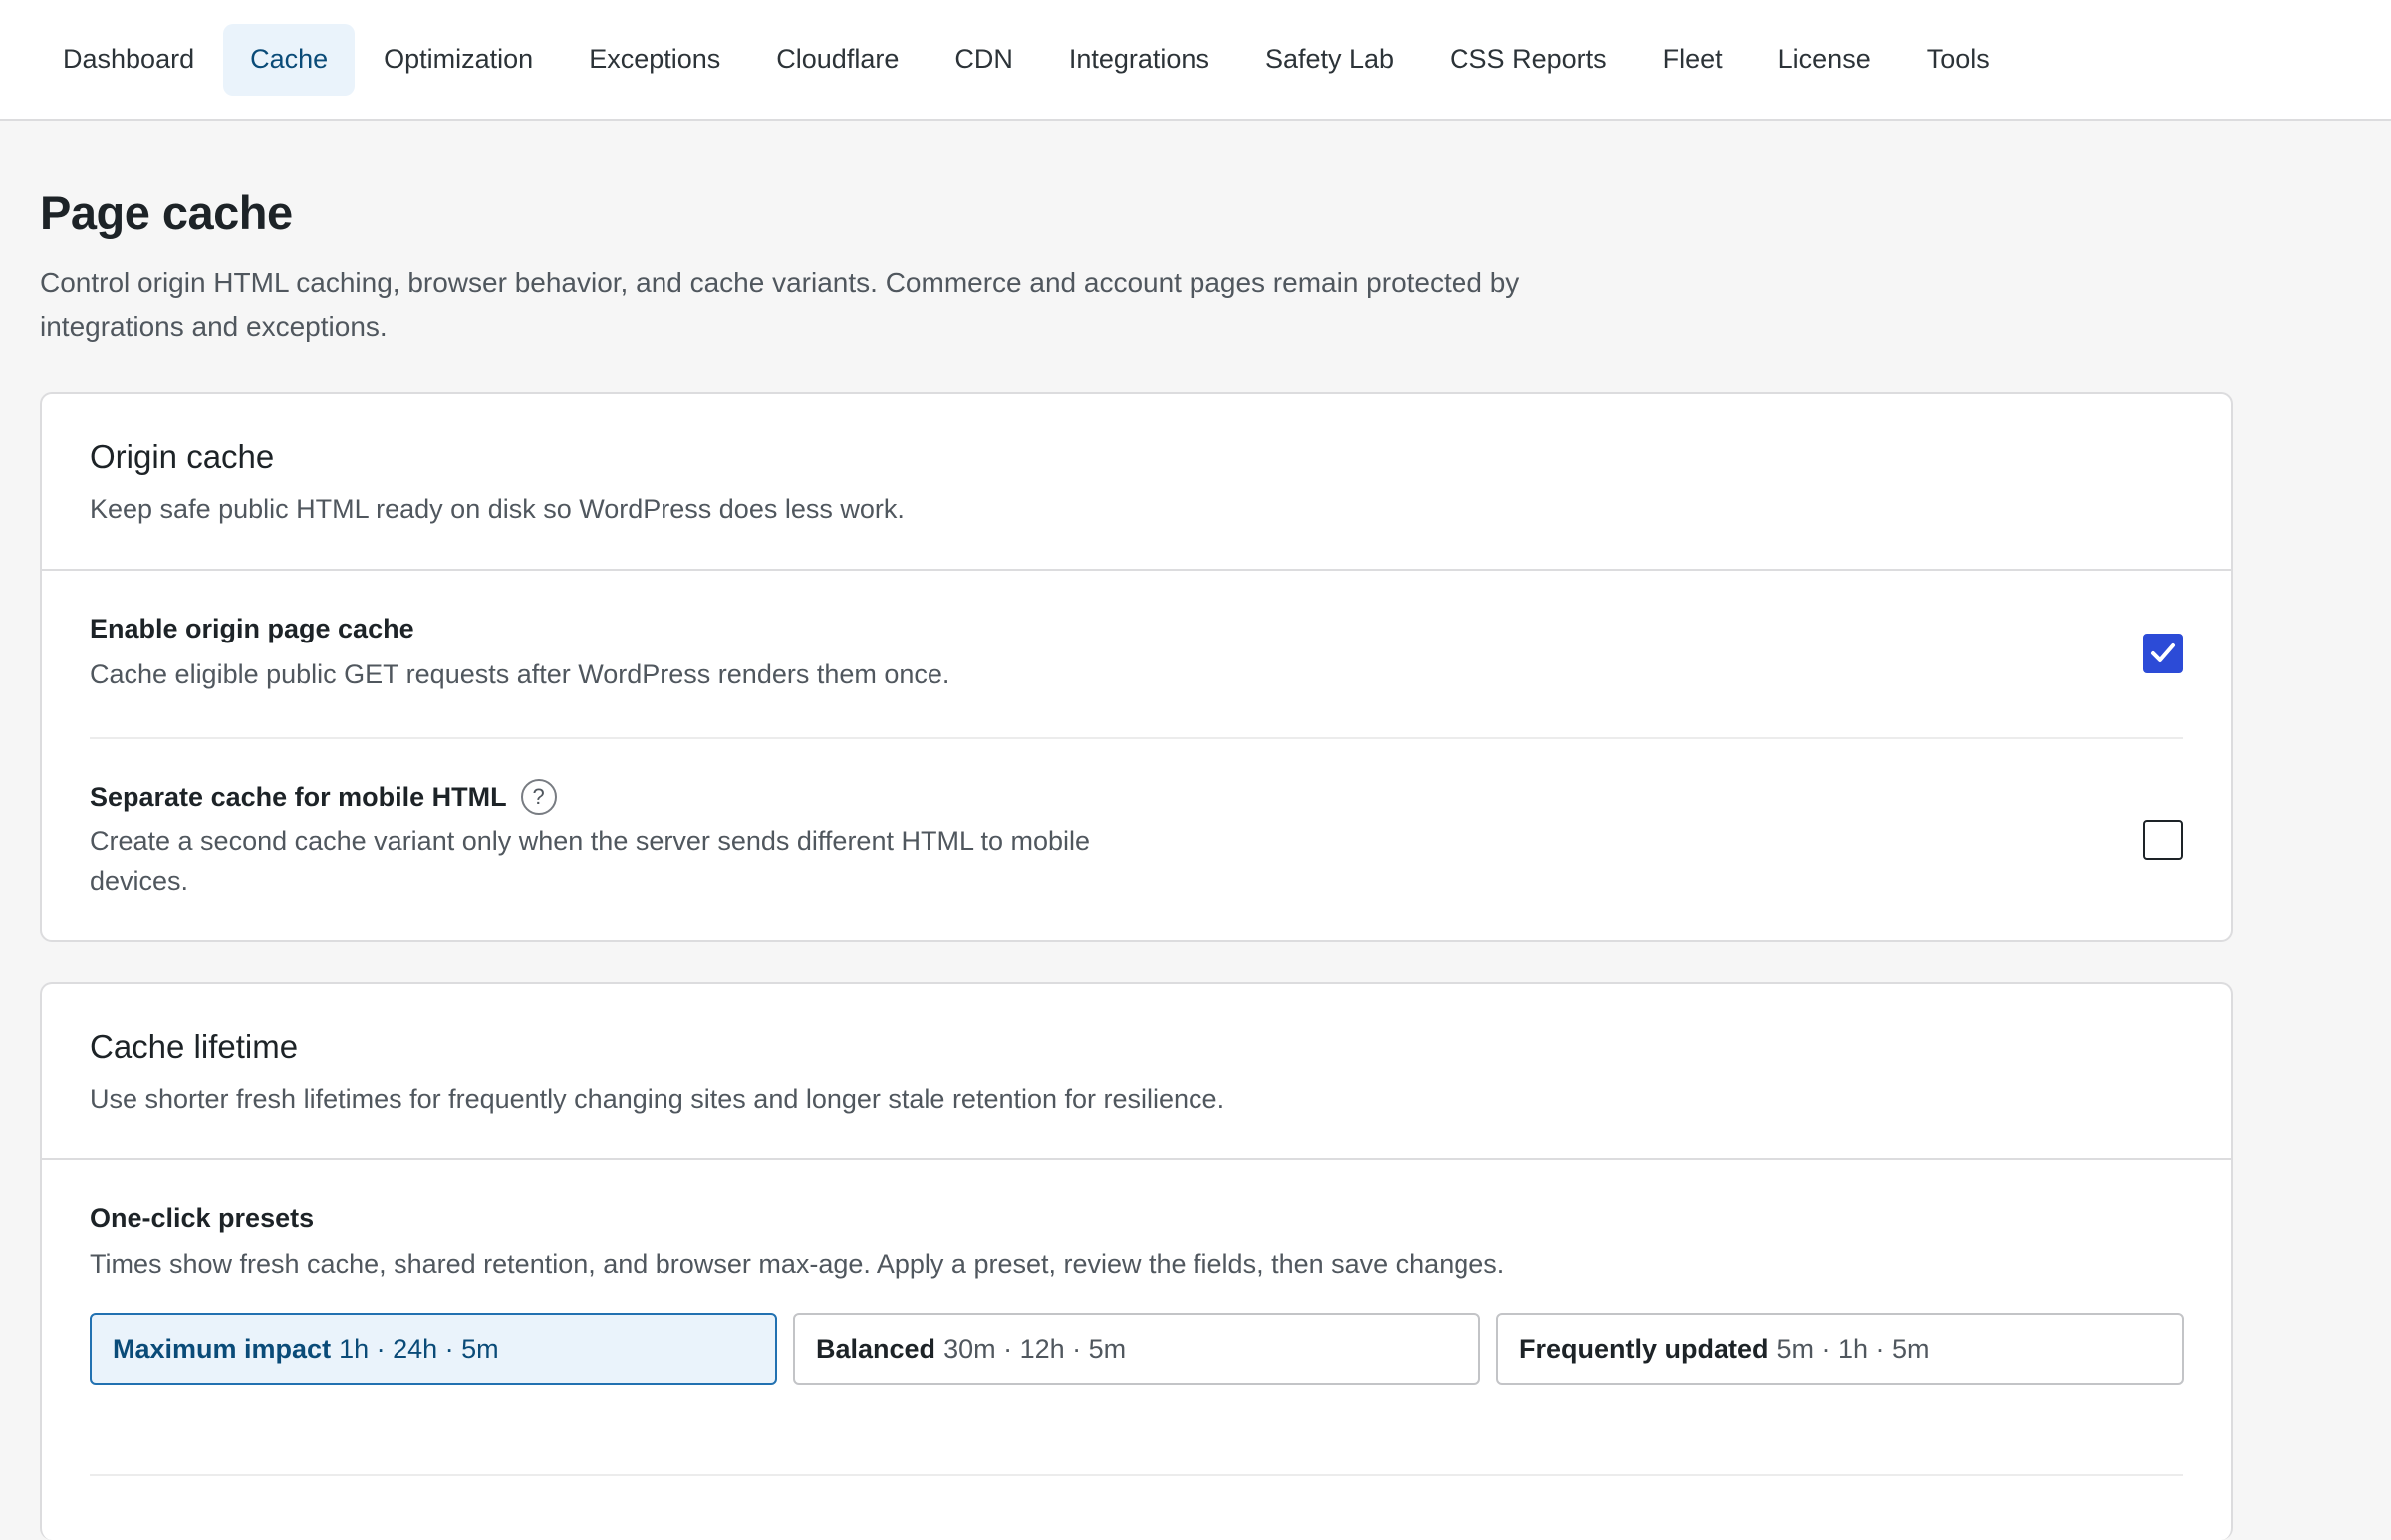  What do you see at coordinates (1136, 738) in the screenshot?
I see `settings-divider` at bounding box center [1136, 738].